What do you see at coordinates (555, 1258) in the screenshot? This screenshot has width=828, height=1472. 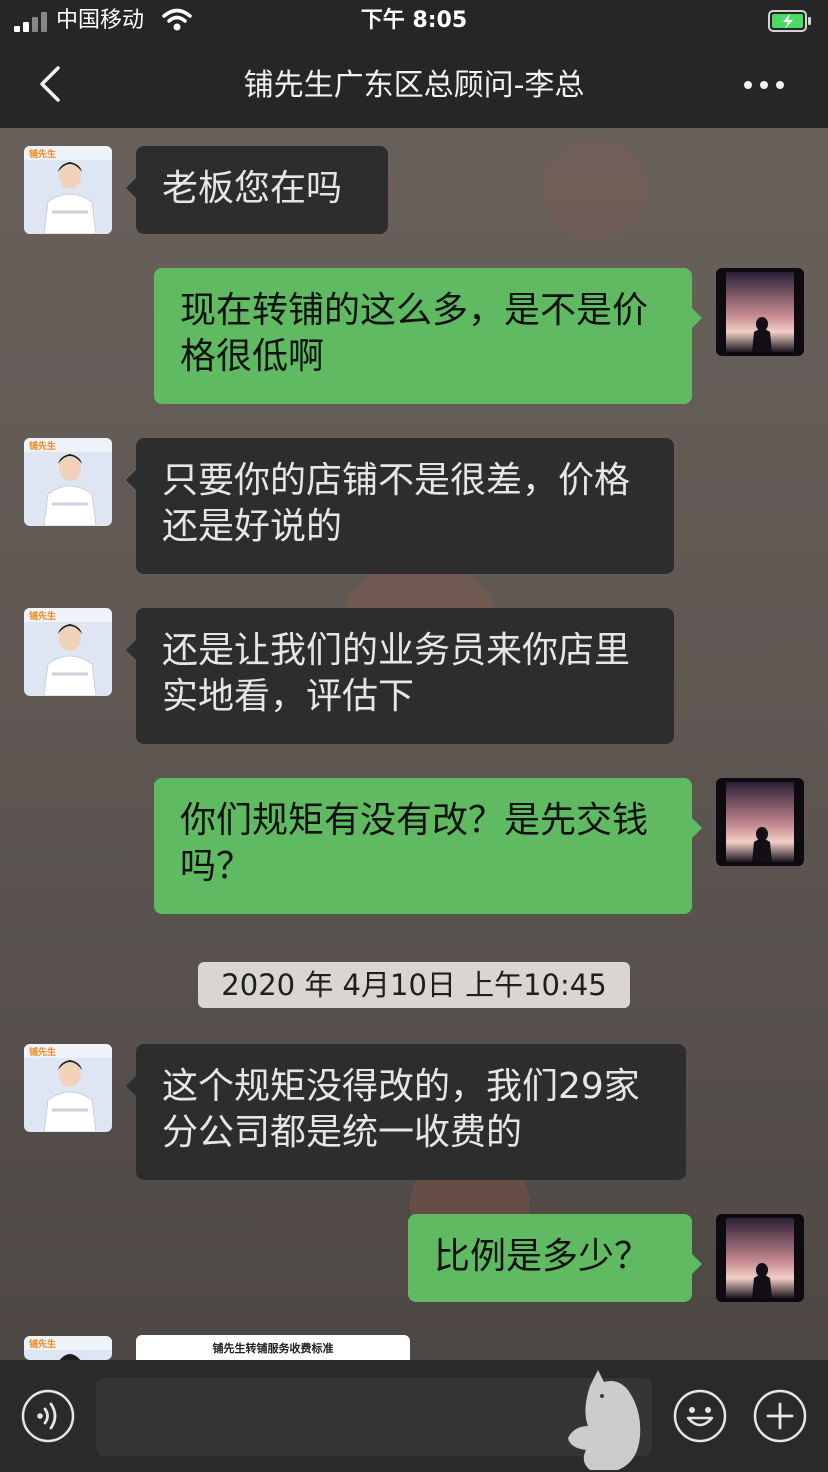 I see `message-bubble-outgoing: 比例是多少？` at bounding box center [555, 1258].